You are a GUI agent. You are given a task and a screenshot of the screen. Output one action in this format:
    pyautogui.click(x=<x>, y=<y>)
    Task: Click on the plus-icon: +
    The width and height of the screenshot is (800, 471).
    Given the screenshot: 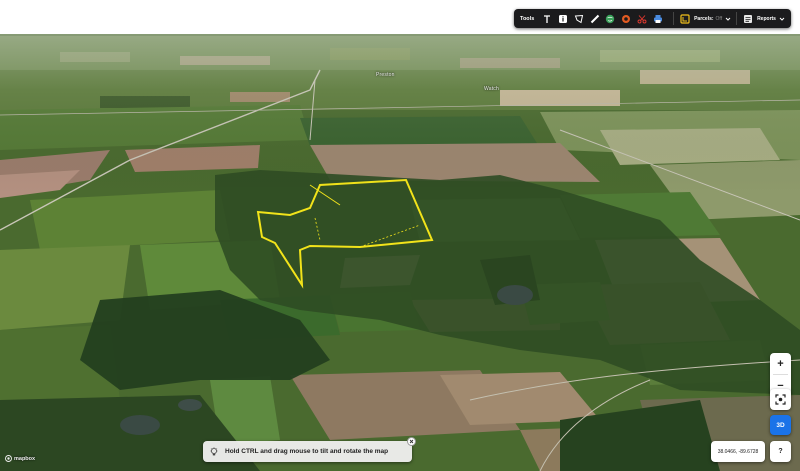 What is the action you would take?
    pyautogui.click(x=780, y=363)
    